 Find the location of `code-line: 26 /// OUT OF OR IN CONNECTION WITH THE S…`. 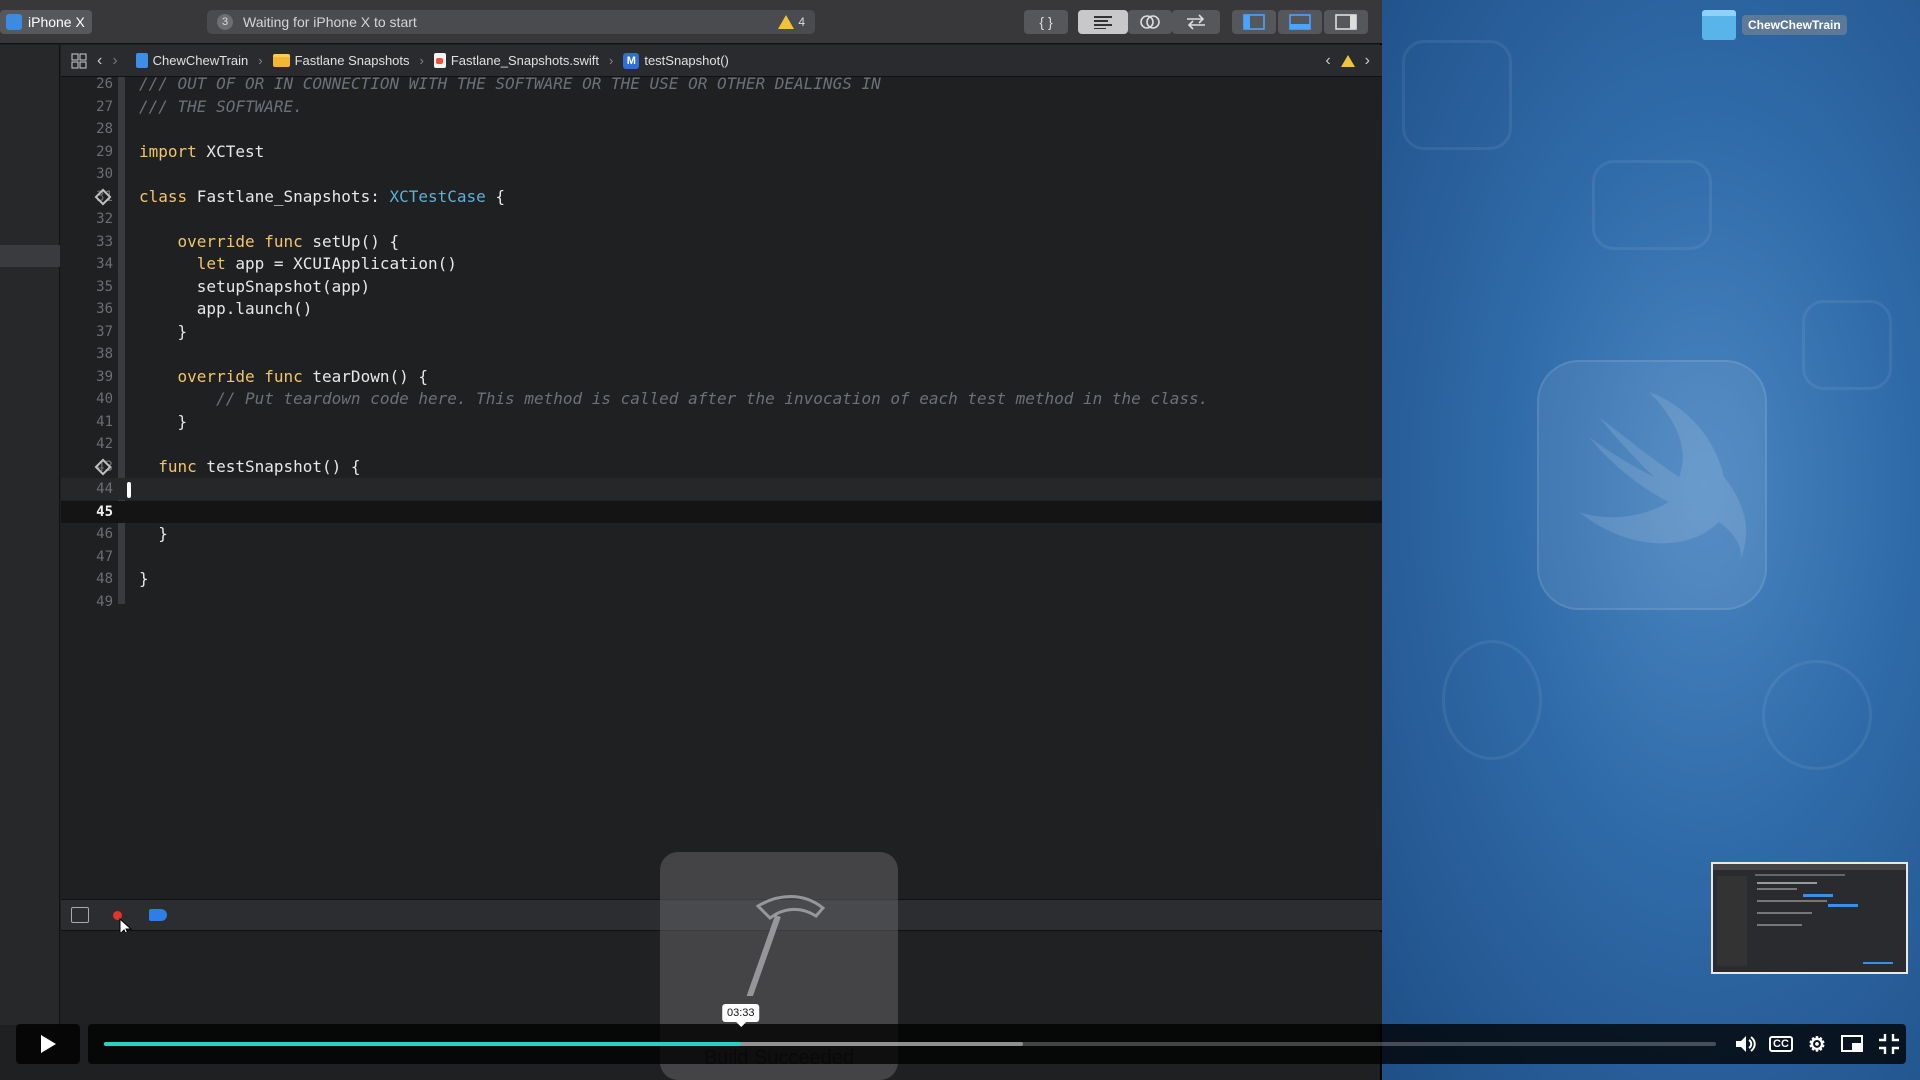

code-line: 26 /// OUT OF OR IN CONNECTION WITH THE S… is located at coordinates (721, 84).